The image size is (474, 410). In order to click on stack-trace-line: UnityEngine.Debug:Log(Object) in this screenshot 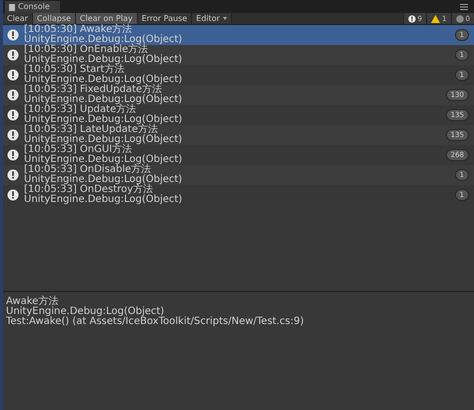, I will do `click(85, 312)`.